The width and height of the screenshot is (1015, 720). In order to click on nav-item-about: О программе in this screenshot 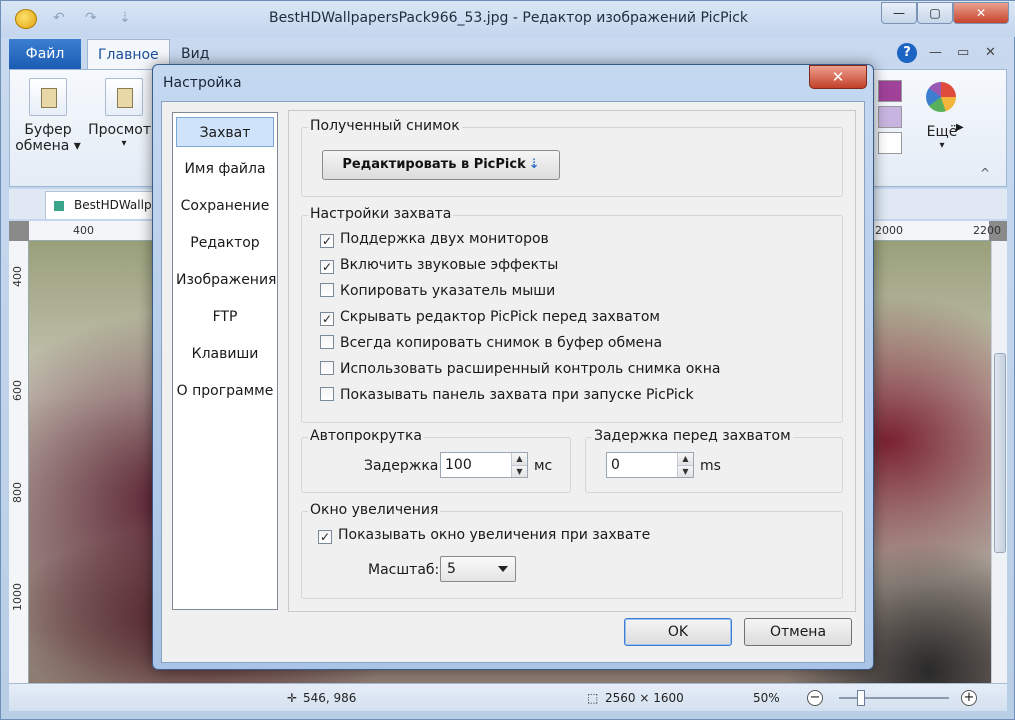, I will do `click(225, 391)`.